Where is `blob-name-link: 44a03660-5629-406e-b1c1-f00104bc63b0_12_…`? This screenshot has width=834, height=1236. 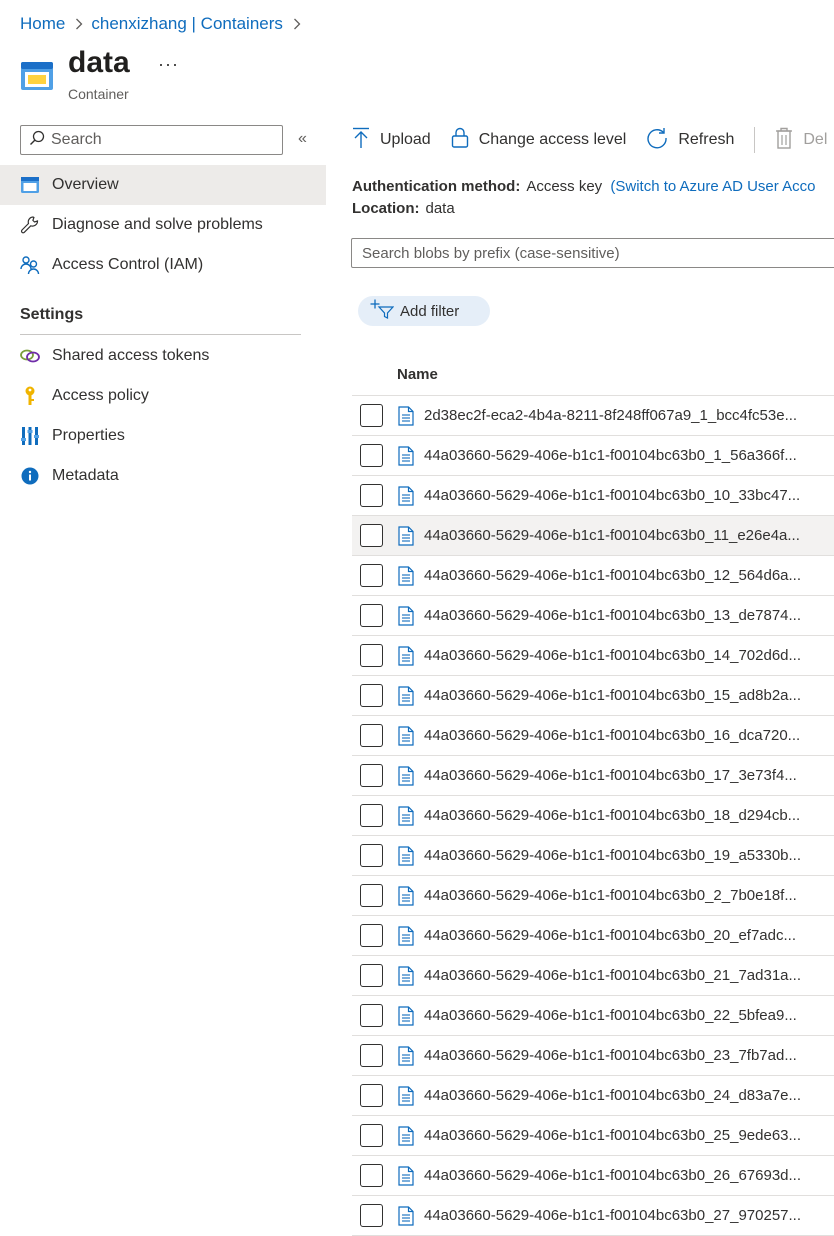 blob-name-link: 44a03660-5629-406e-b1c1-f00104bc63b0_12_… is located at coordinates (626, 575).